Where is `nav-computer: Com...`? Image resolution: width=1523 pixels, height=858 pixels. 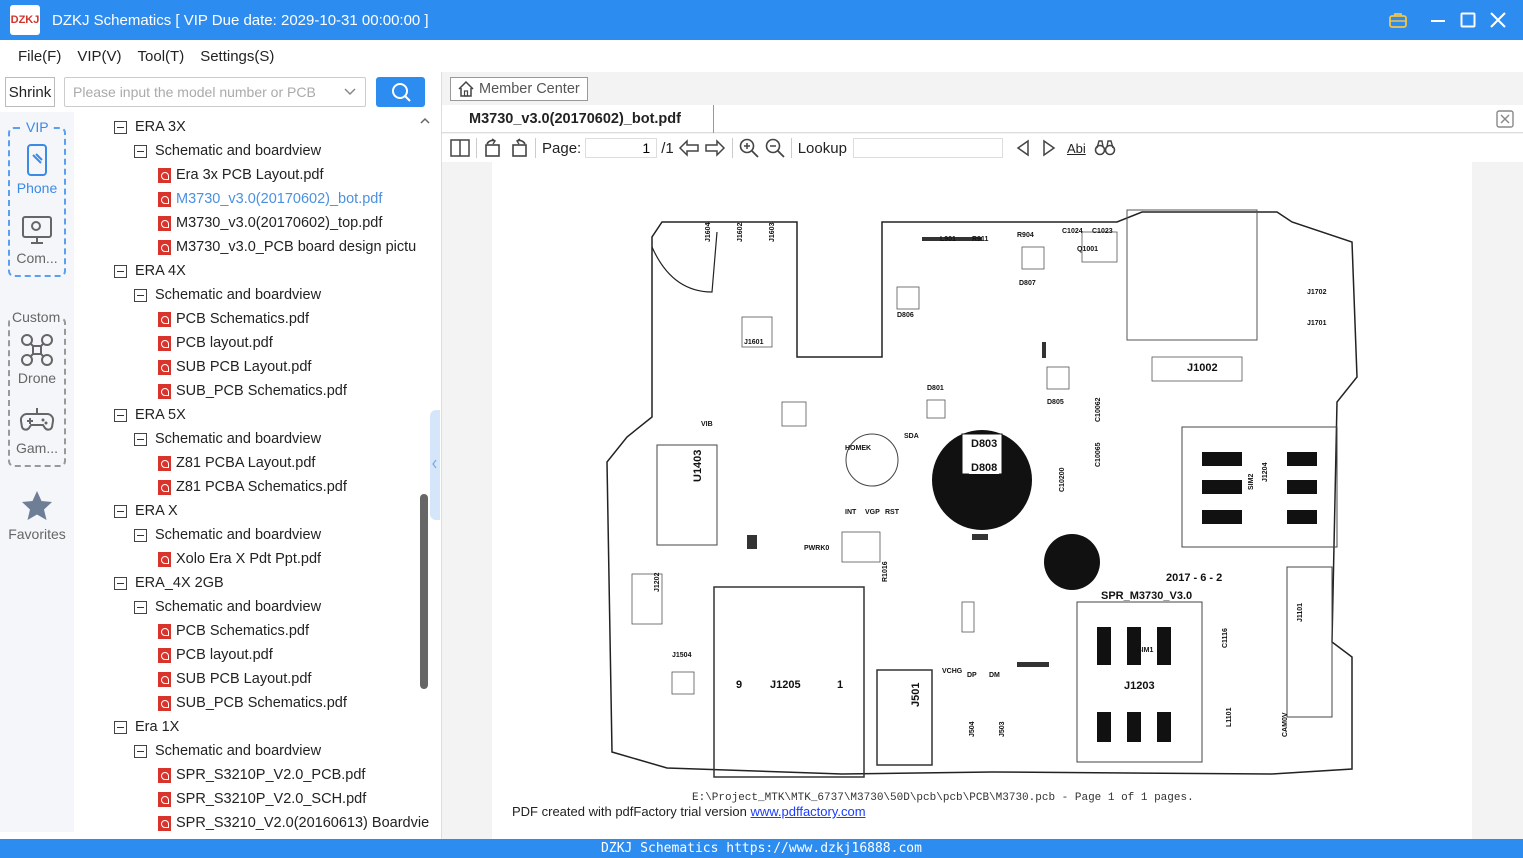 nav-computer: Com... is located at coordinates (37, 239).